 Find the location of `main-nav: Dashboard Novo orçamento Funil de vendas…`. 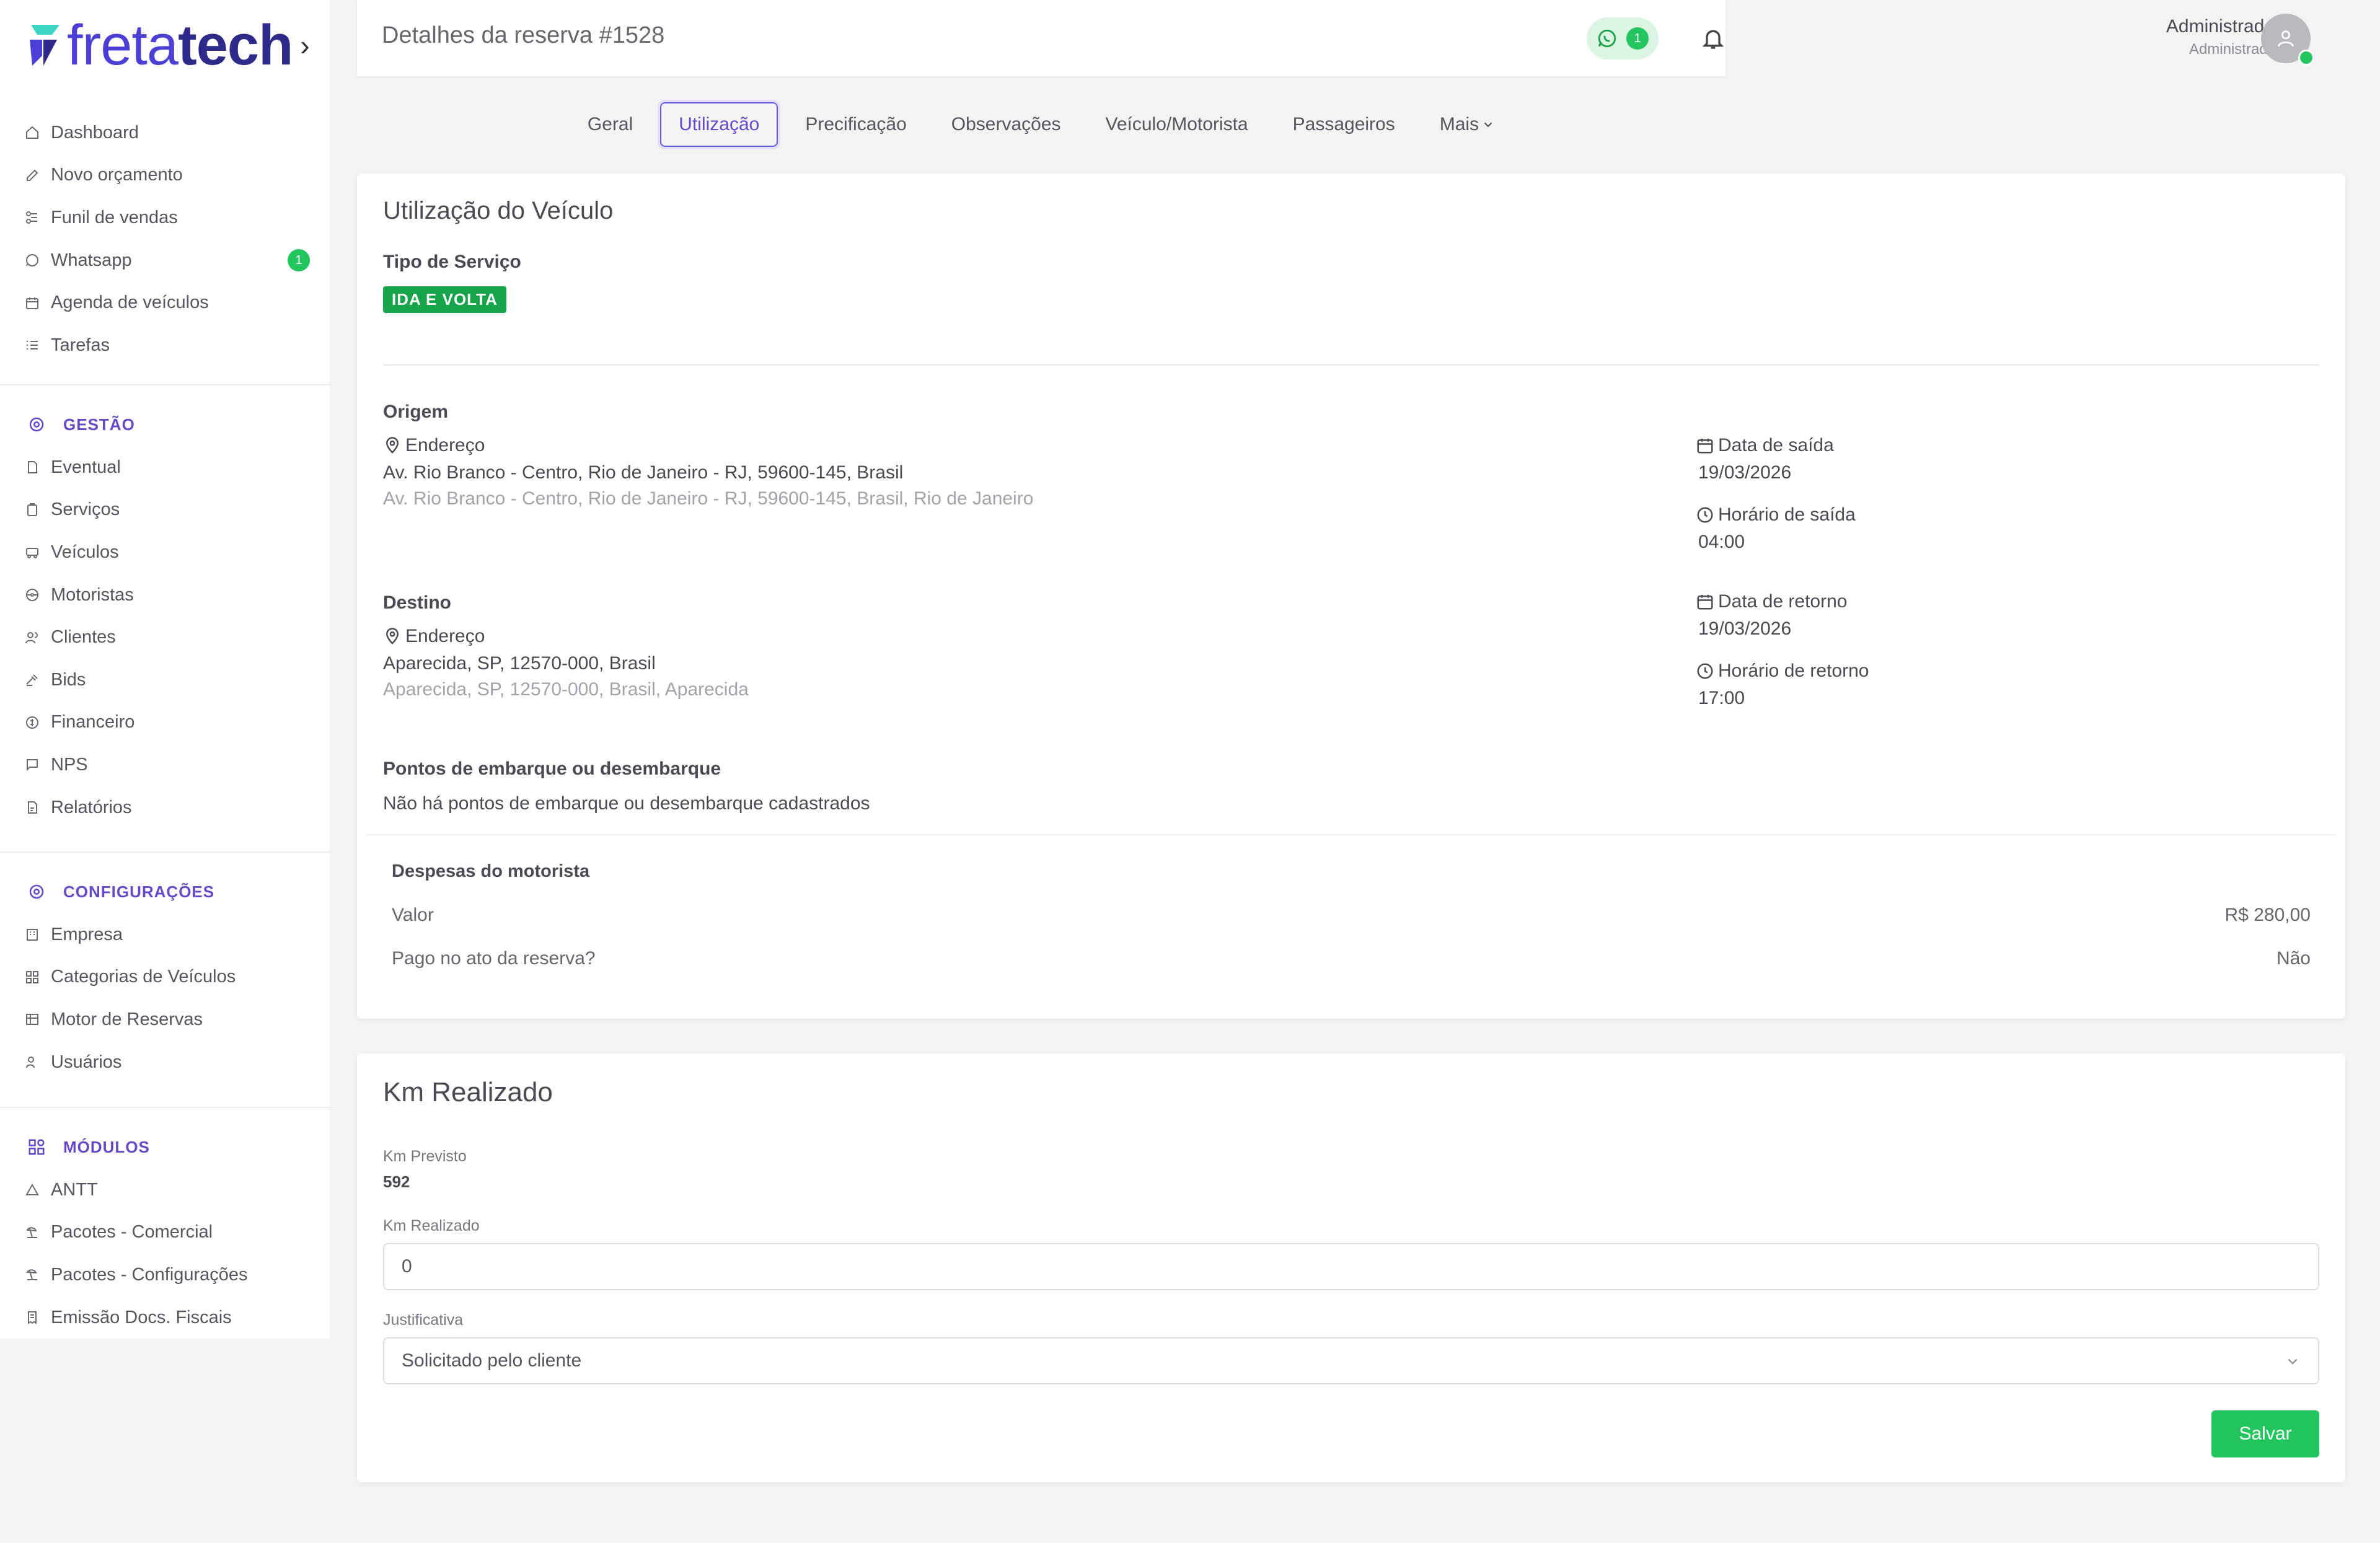

main-nav: Dashboard Novo orçamento Funil de vendas… is located at coordinates (165, 239).